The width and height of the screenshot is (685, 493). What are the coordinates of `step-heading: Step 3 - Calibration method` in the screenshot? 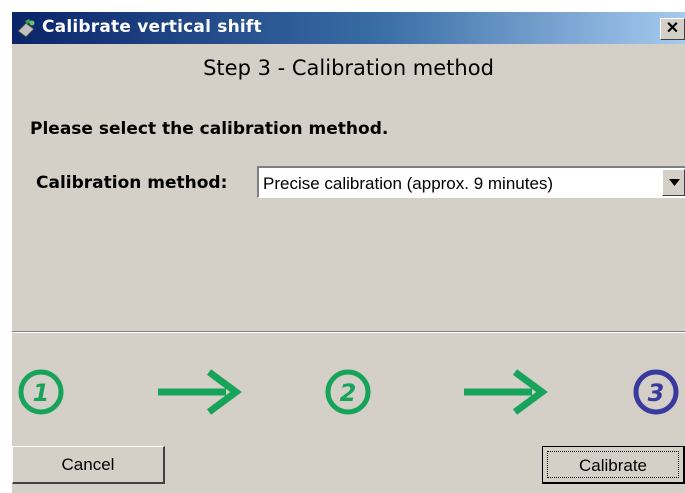 It's located at (348, 68).